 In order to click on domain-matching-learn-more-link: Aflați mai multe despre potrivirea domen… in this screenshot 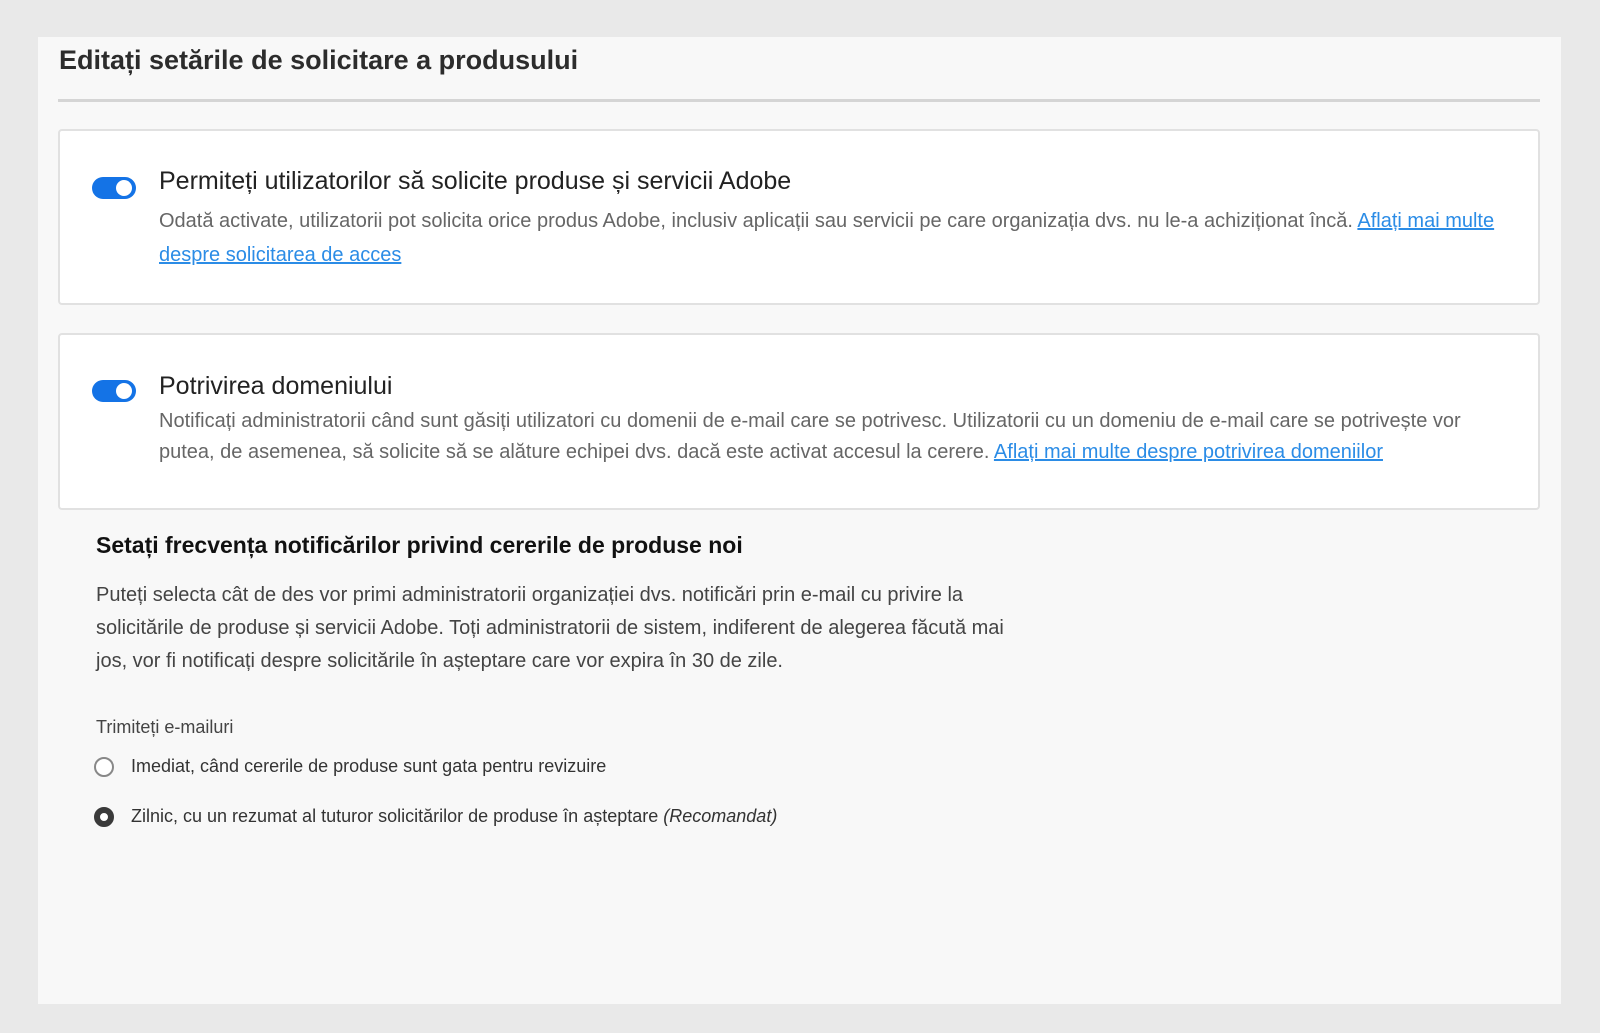, I will do `click(1188, 452)`.